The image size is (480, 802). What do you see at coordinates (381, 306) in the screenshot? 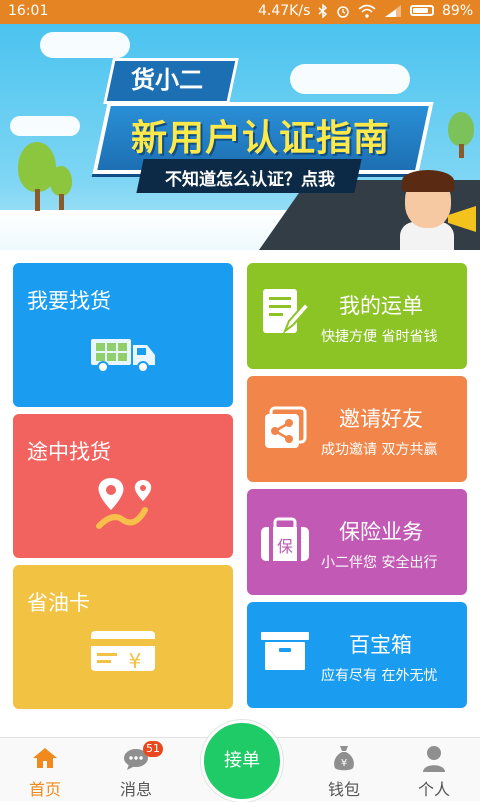
I see `my-waybill-title: 我的运单` at bounding box center [381, 306].